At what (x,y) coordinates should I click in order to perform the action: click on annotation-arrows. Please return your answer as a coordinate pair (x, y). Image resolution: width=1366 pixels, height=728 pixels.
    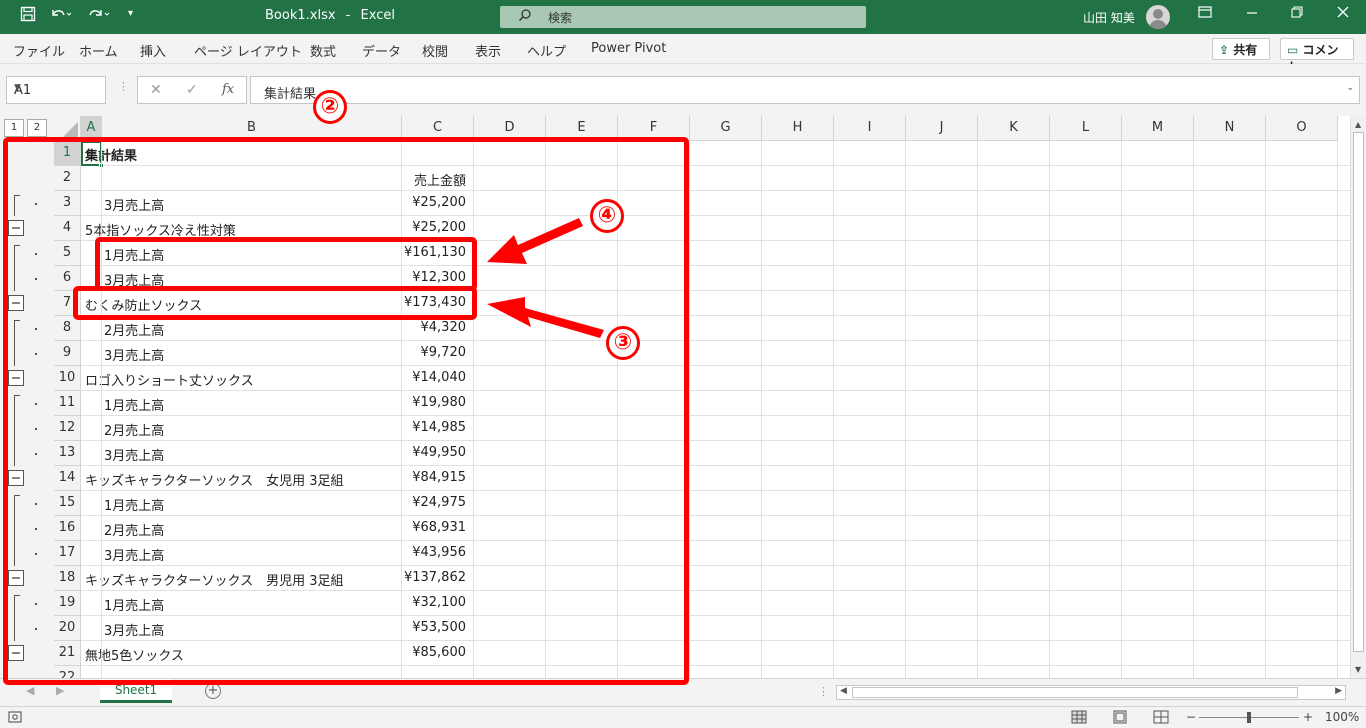
    Looking at the image, I should click on (545, 278).